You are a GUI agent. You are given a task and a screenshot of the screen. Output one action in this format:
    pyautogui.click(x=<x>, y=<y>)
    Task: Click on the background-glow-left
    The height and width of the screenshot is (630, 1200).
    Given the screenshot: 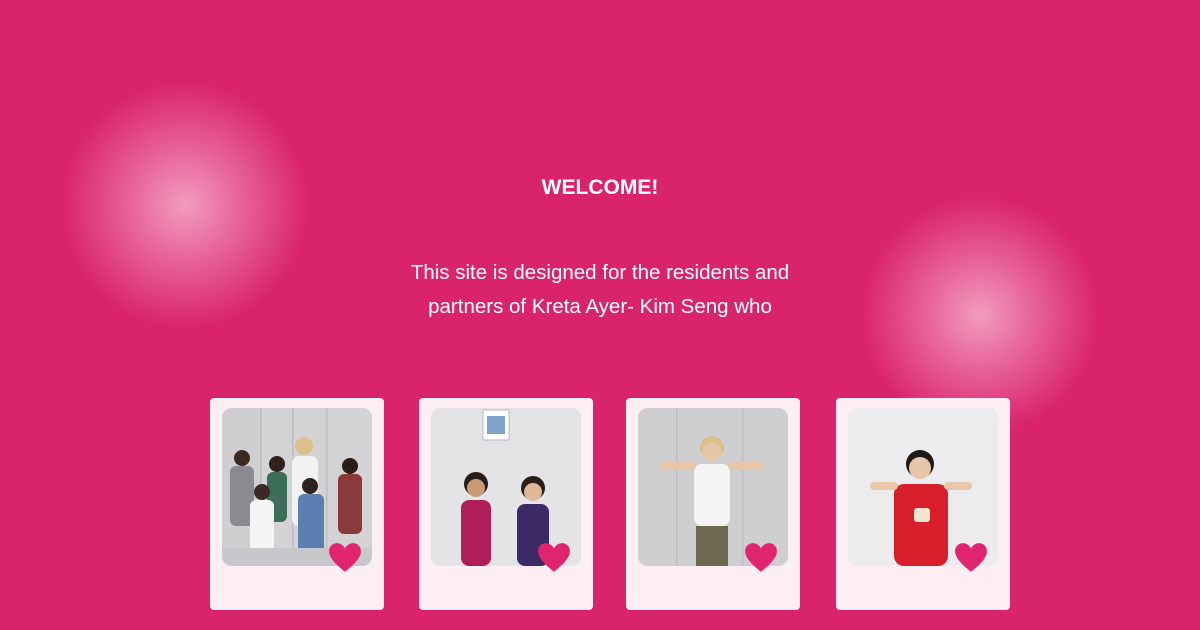 What is the action you would take?
    pyautogui.click(x=185, y=205)
    